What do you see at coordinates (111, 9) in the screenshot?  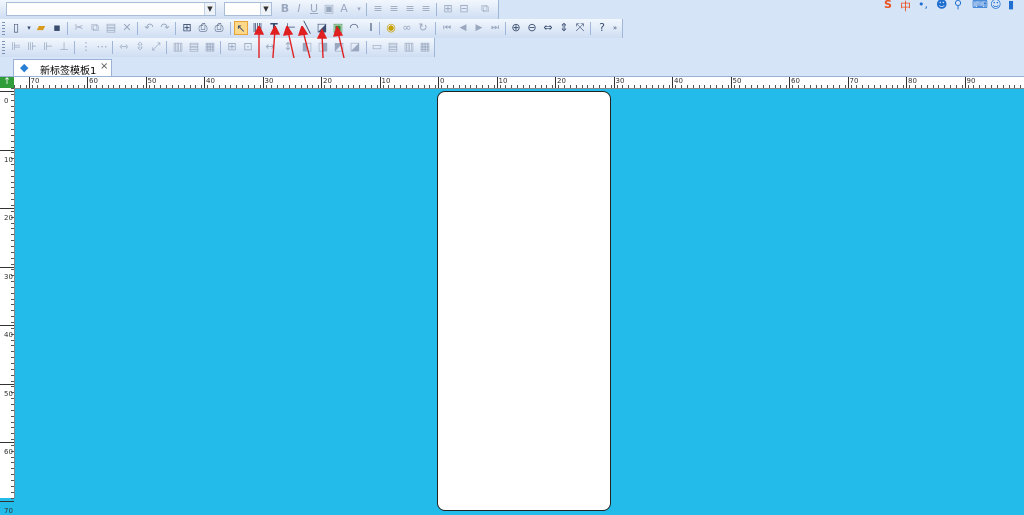 I see `font-name-combo: ▼` at bounding box center [111, 9].